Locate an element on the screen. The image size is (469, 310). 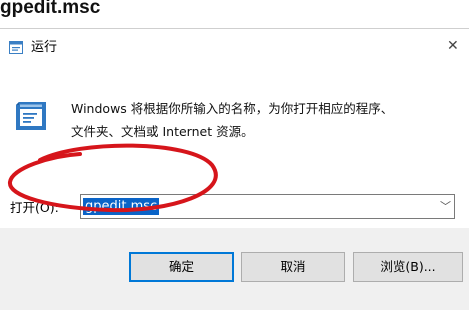
chevron-down-icon: ﹀ is located at coordinates (445, 207).